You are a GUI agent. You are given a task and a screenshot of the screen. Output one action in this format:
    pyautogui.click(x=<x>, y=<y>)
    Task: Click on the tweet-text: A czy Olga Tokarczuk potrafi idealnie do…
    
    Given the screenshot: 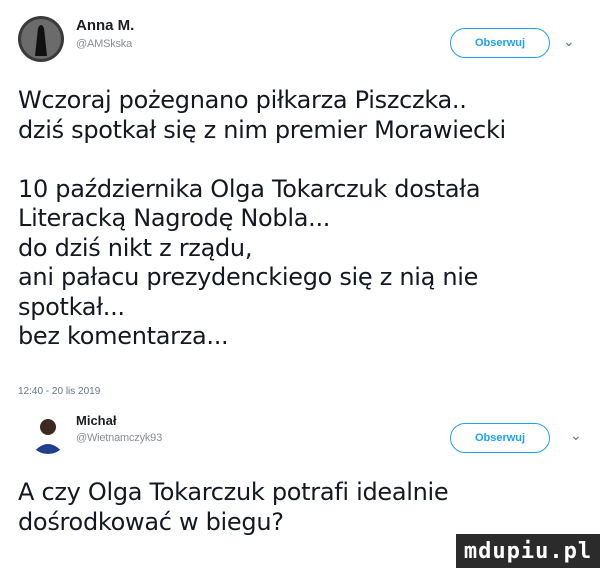 What is the action you would take?
    pyautogui.click(x=233, y=507)
    